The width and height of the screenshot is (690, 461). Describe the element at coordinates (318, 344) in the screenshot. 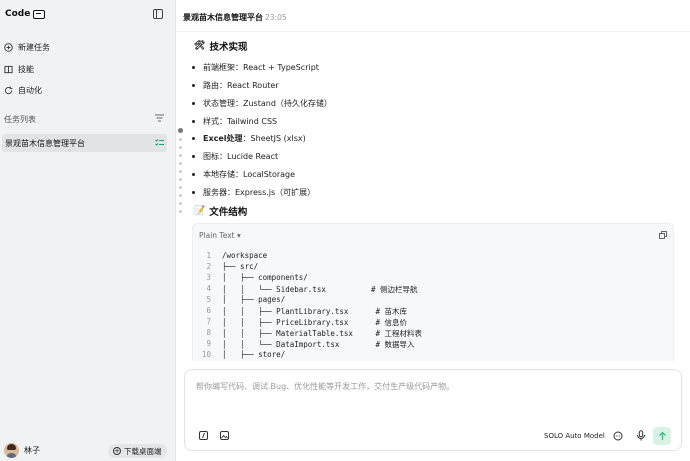

I see `code-text: │ │ └── DataImport.tsx # 数据导入` at that location.